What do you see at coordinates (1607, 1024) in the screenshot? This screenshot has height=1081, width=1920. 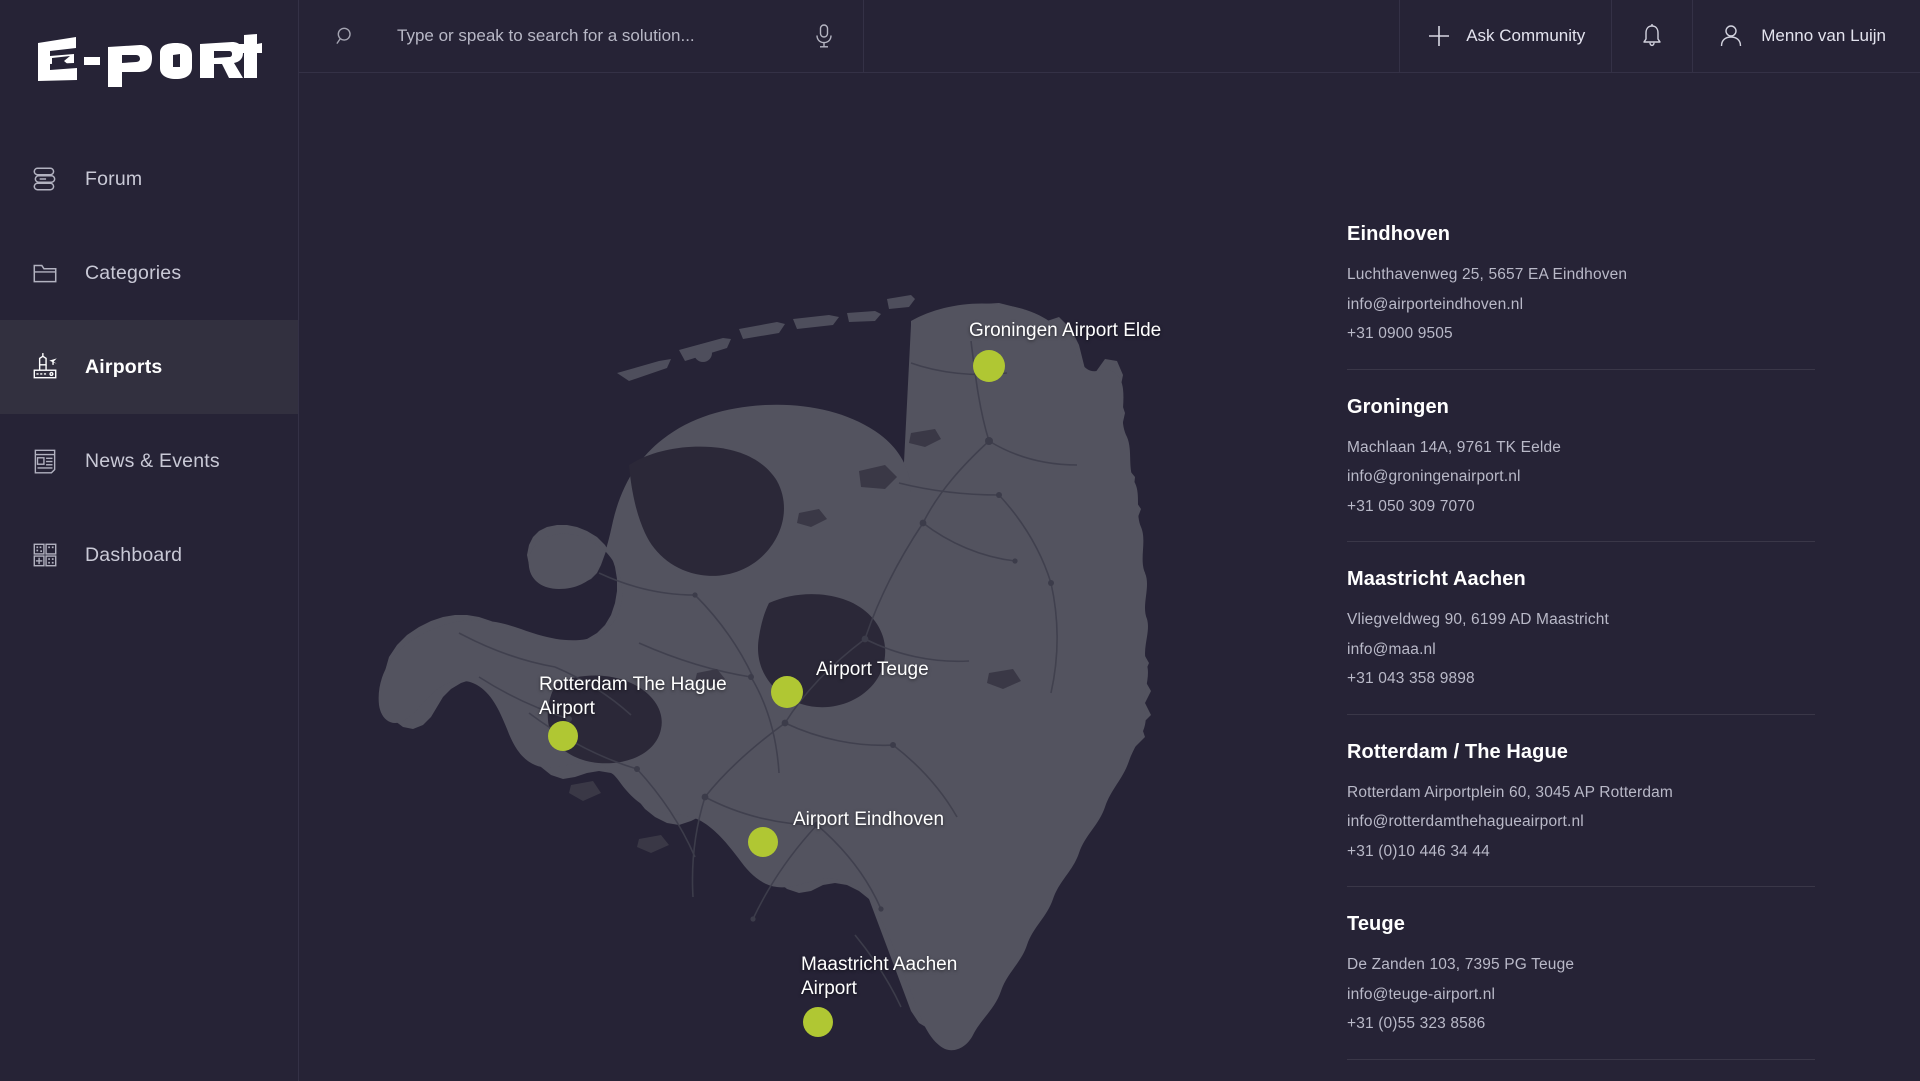 I see `airport-phone: +31 (0)55 323 8586` at bounding box center [1607, 1024].